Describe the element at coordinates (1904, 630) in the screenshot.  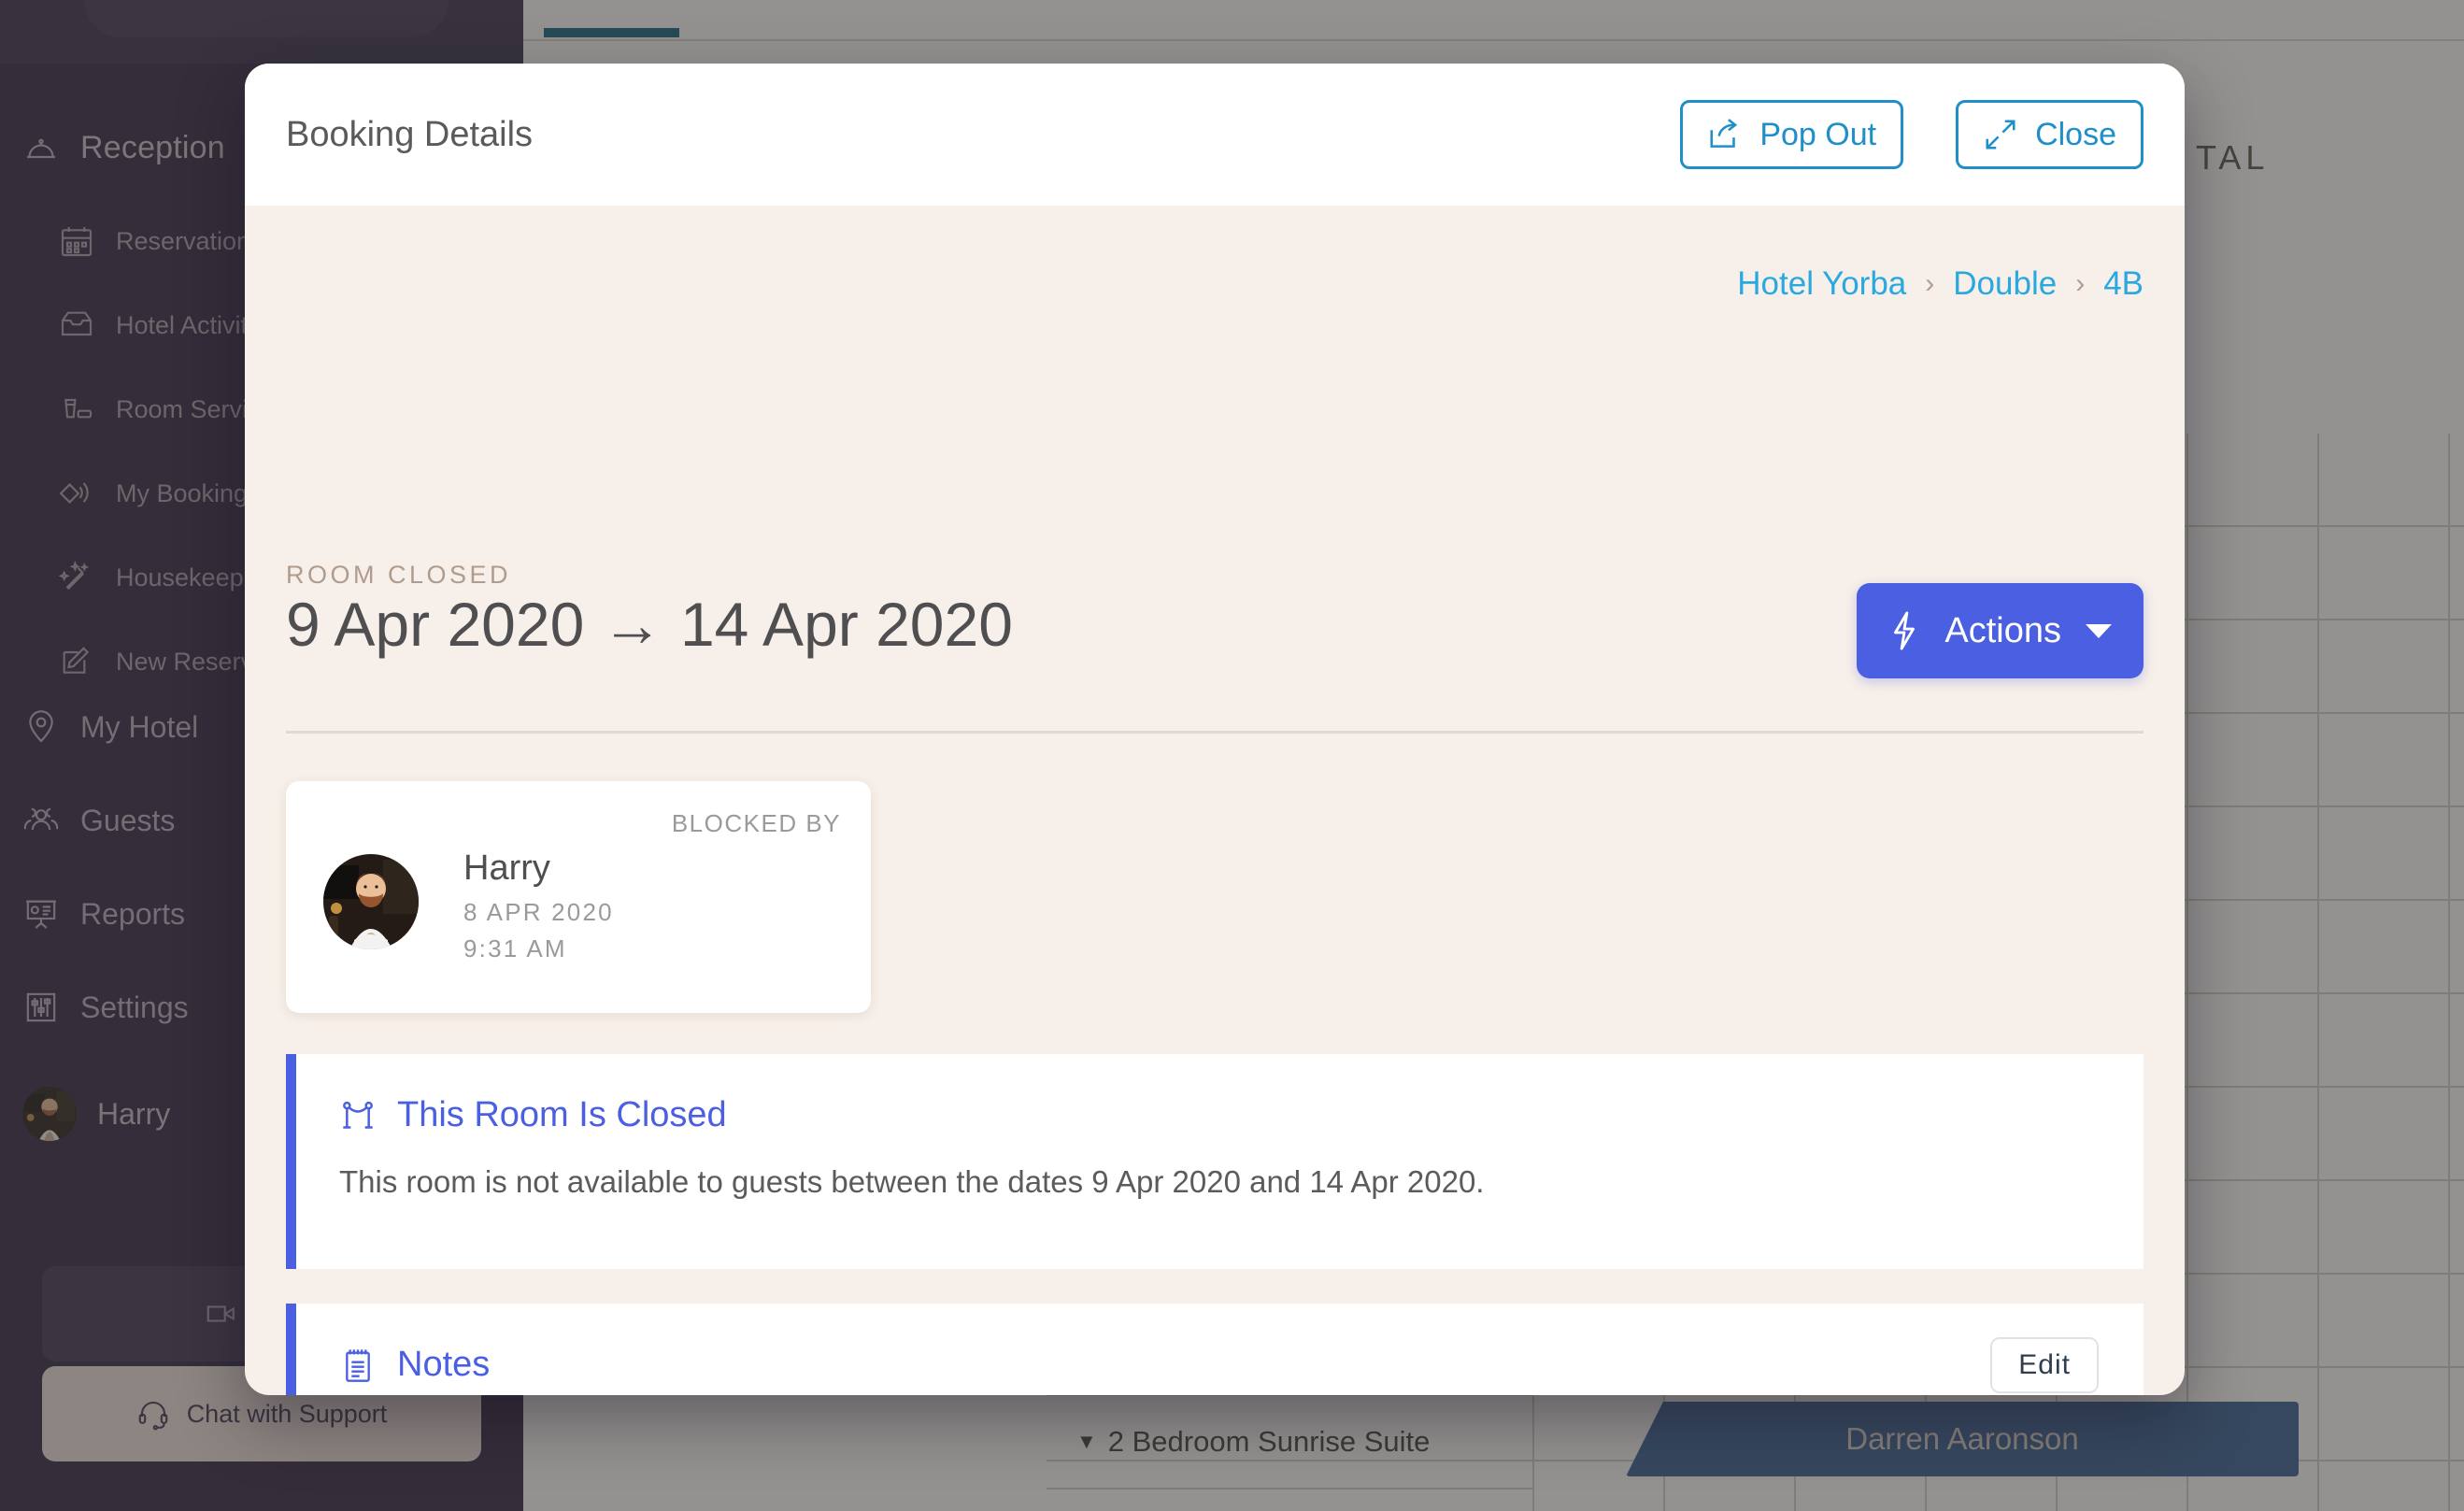
I see `lightning-bolt-icon` at that location.